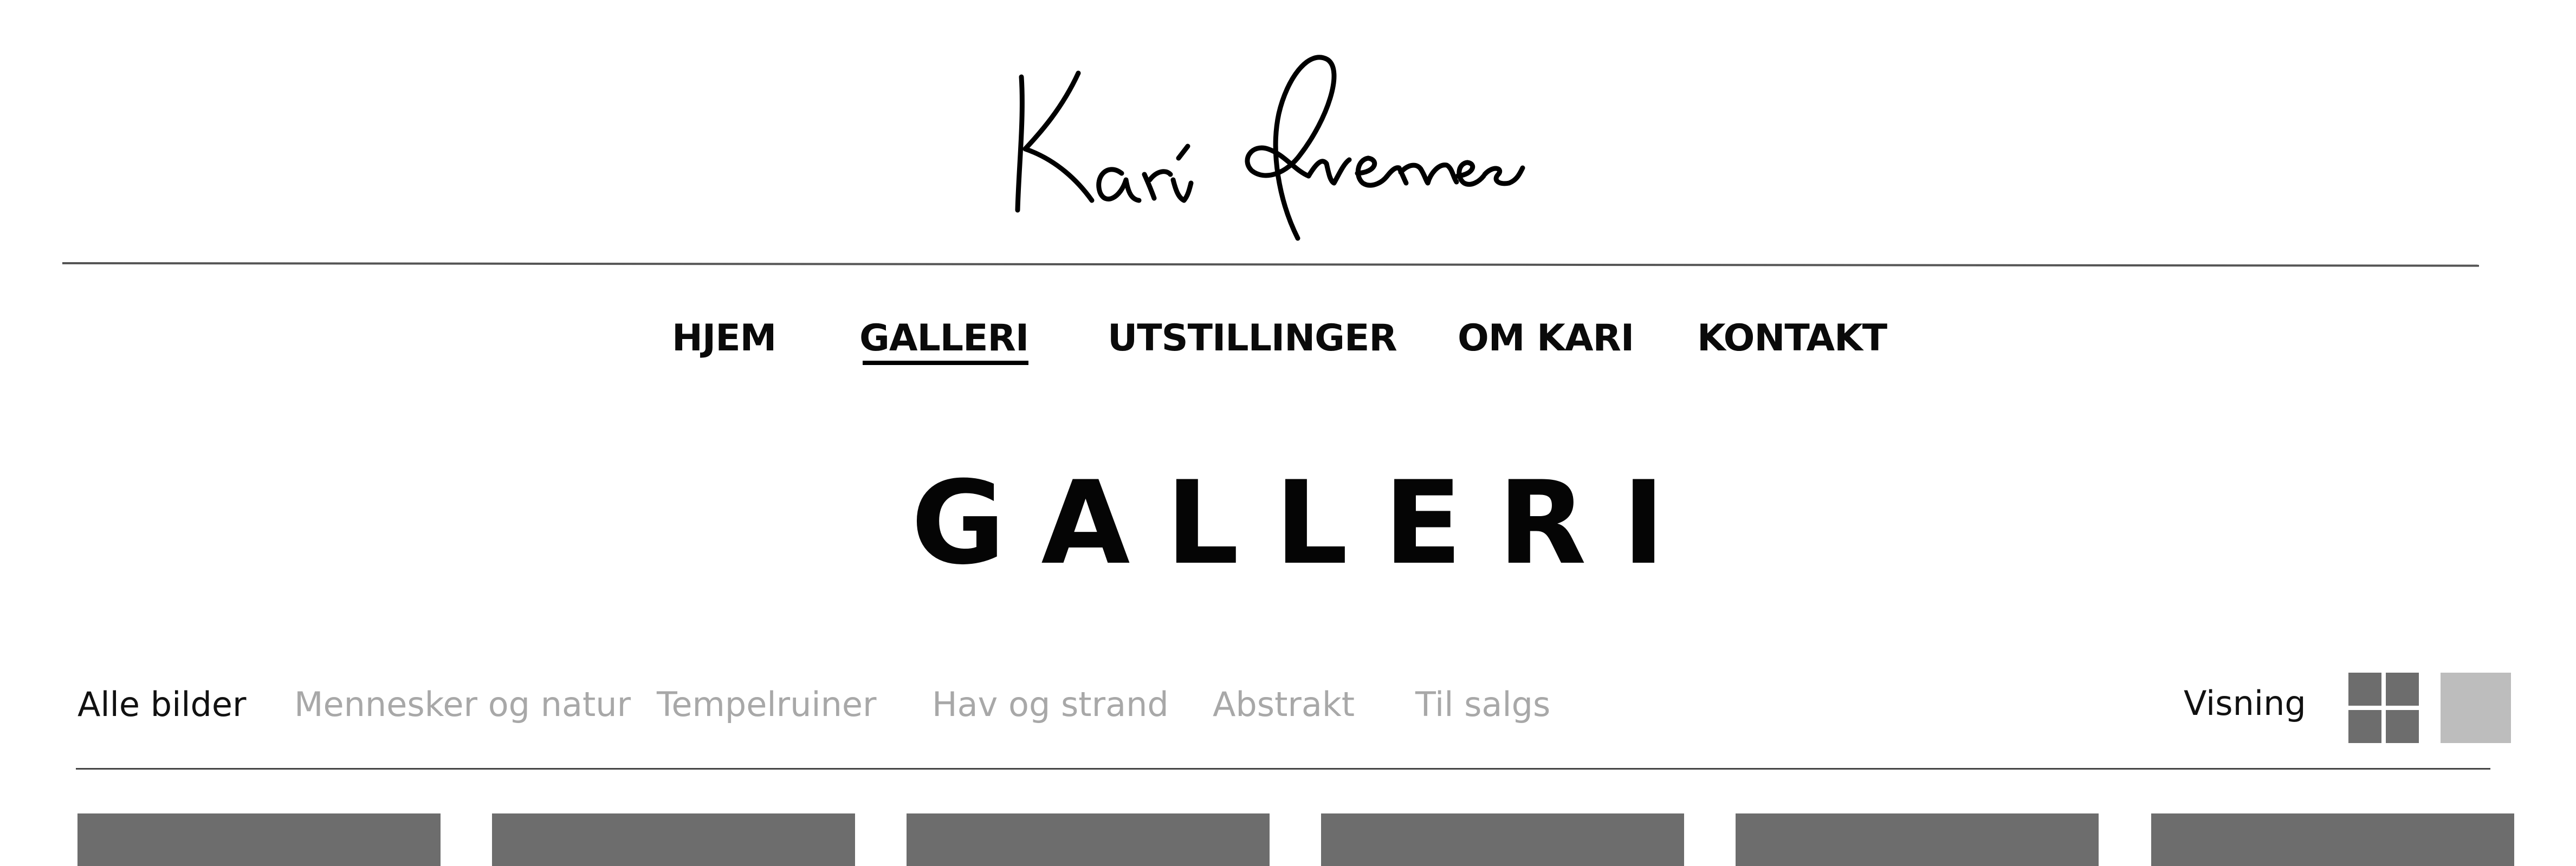  I want to click on single-view-icon, so click(2476, 708).